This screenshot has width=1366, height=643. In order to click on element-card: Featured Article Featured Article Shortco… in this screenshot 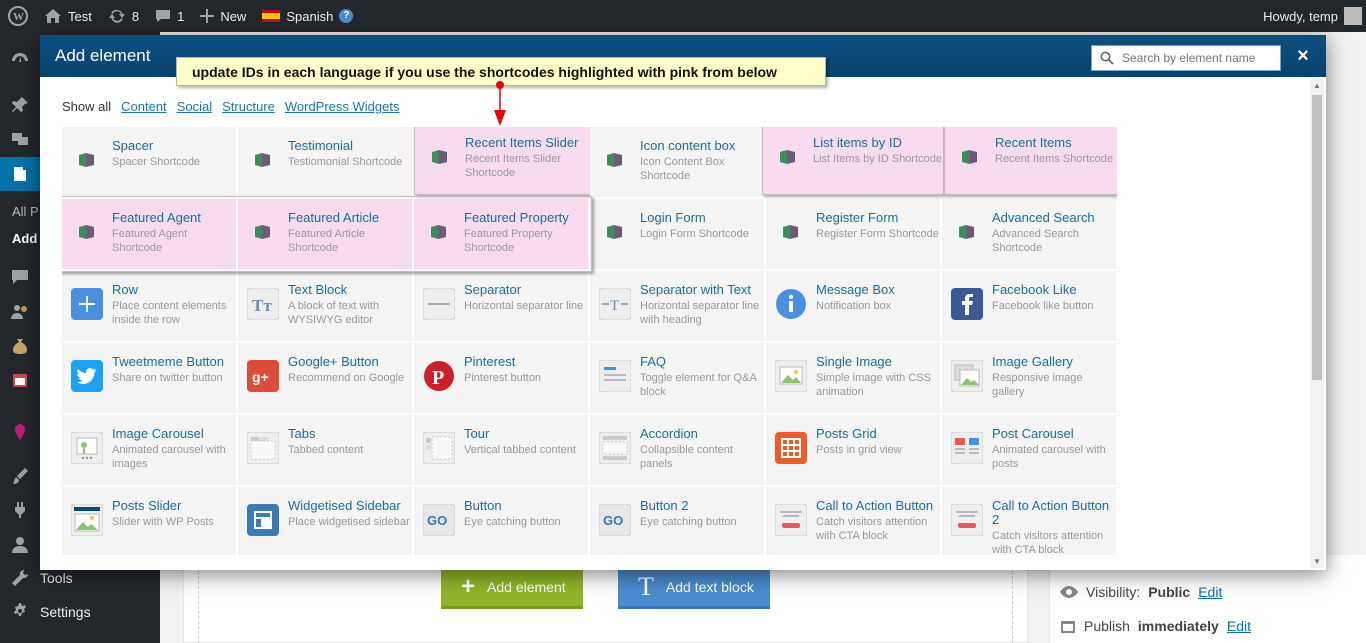, I will do `click(325, 234)`.